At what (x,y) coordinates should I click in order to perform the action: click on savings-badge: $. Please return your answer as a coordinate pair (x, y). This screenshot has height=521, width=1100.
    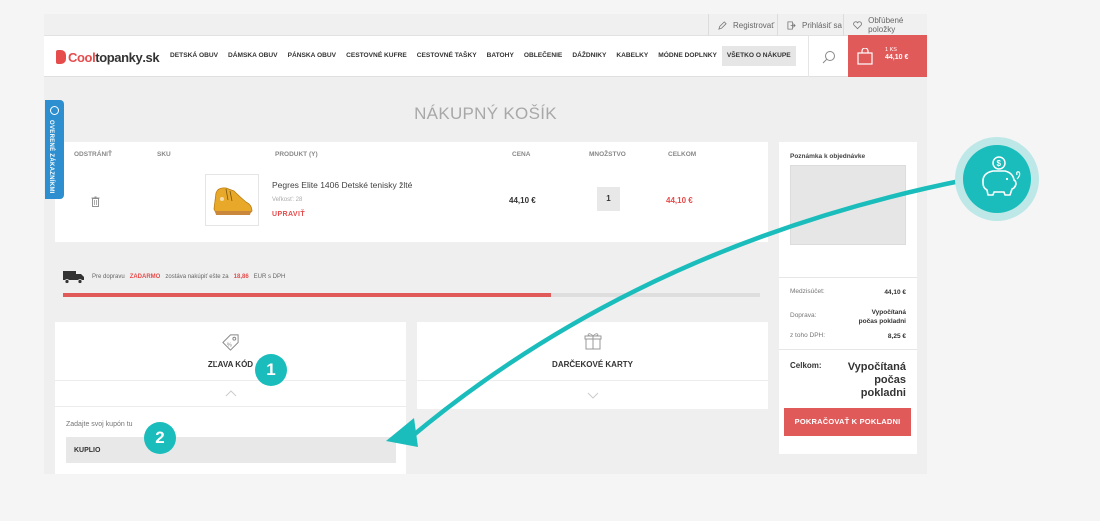
    Looking at the image, I should click on (997, 179).